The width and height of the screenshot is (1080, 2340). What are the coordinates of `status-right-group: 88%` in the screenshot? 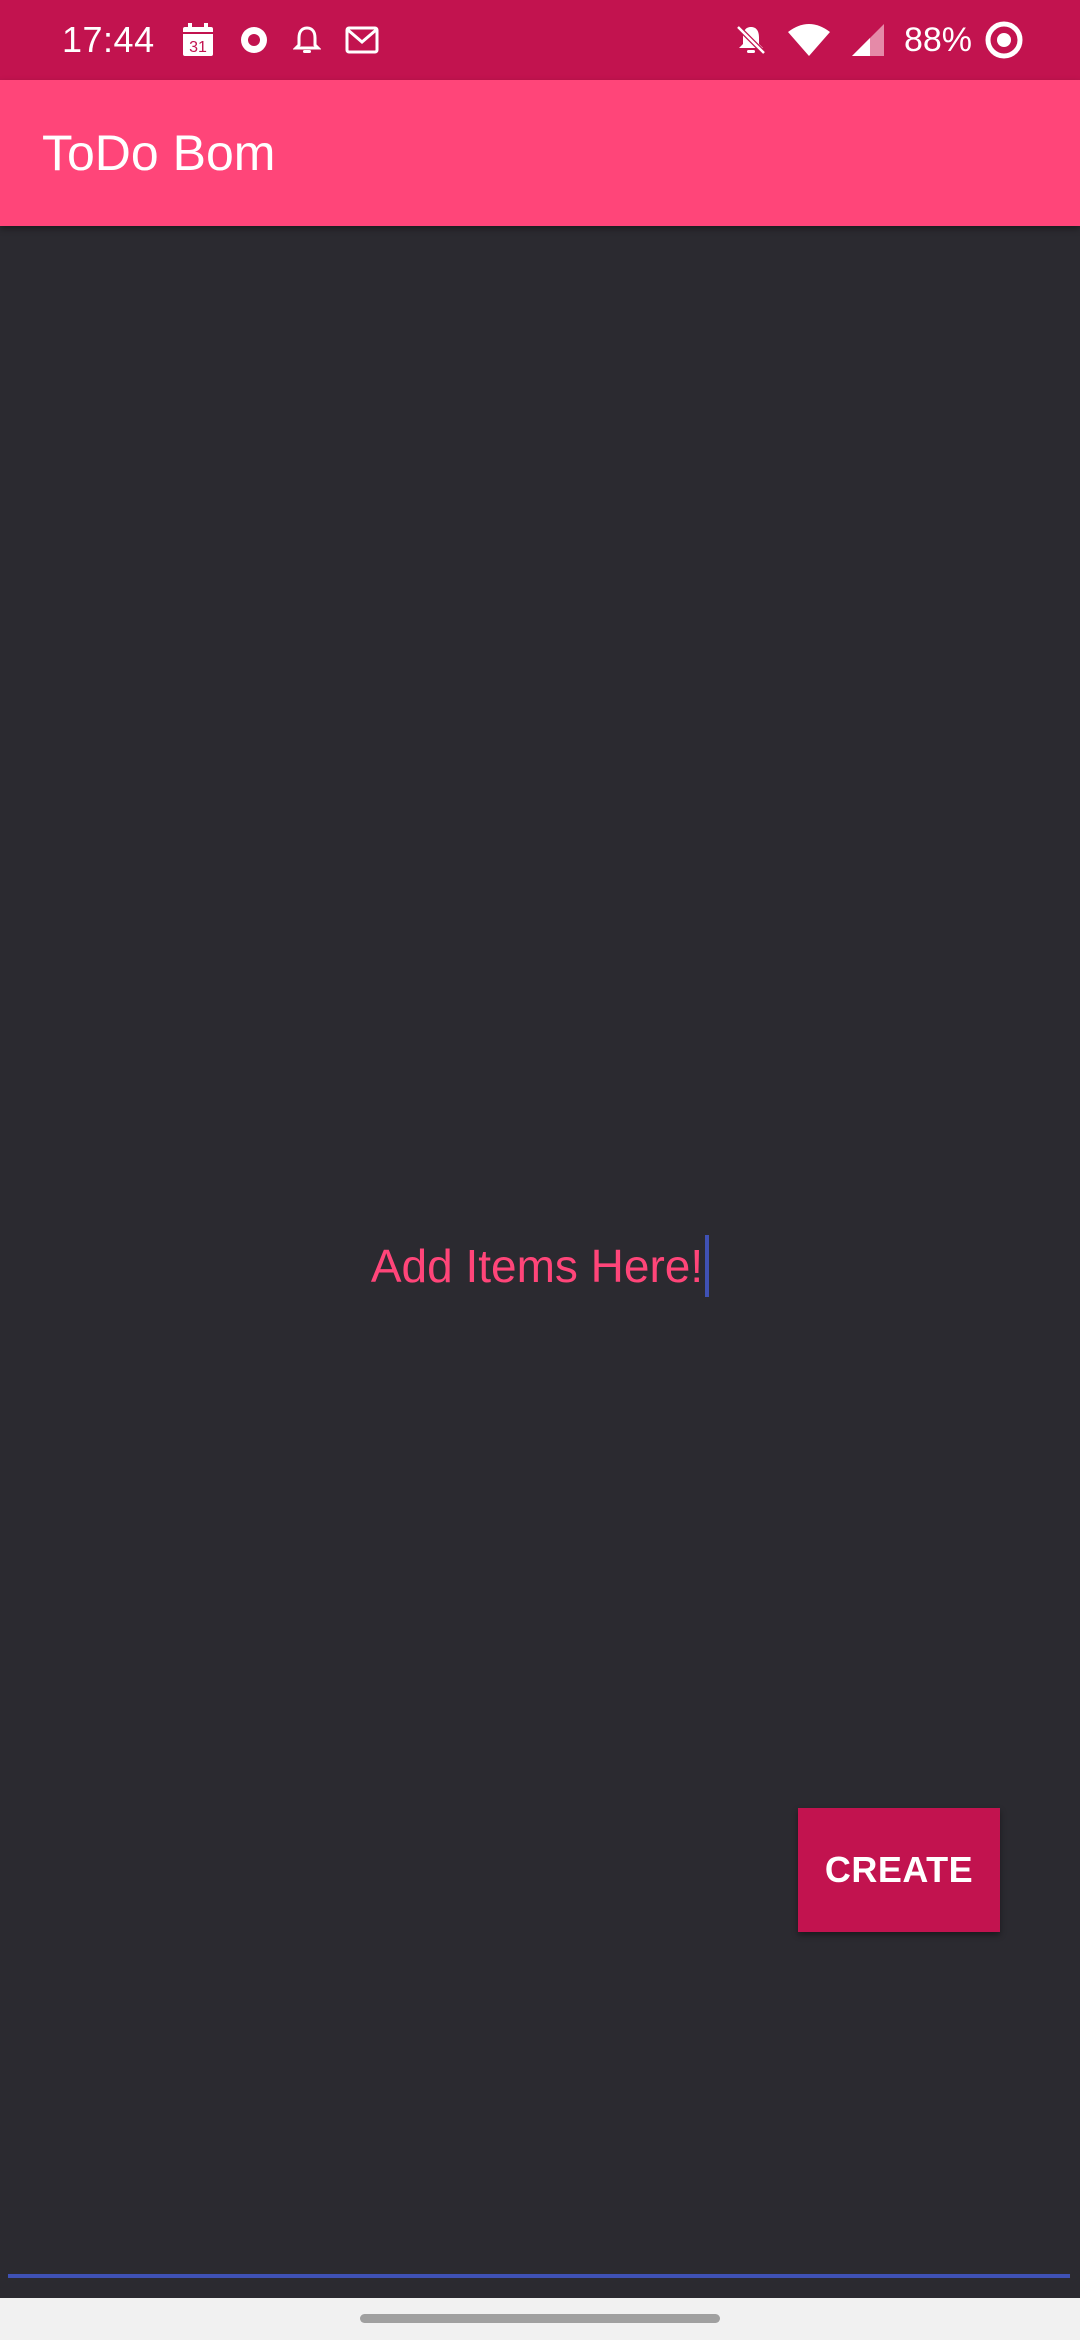 It's located at (888, 40).